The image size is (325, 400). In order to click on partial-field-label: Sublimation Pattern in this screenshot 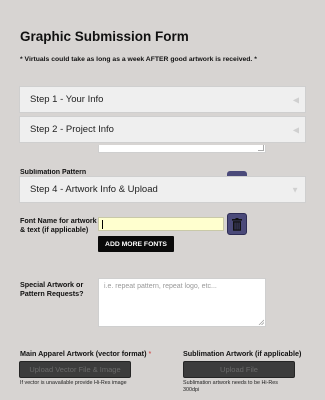, I will do `click(53, 172)`.